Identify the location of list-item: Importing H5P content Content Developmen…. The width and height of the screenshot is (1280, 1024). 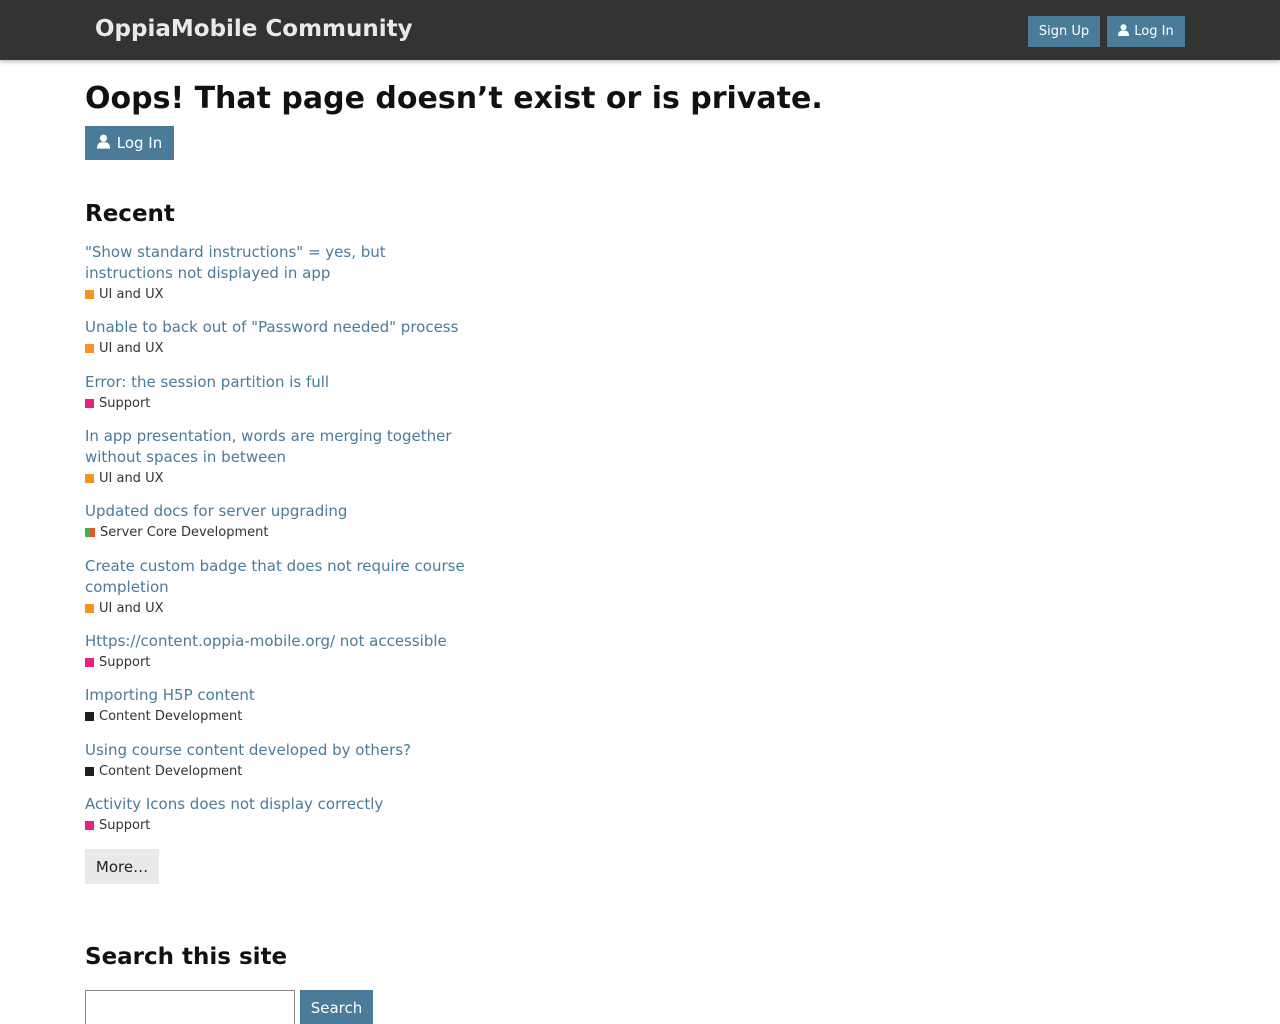
(280, 705).